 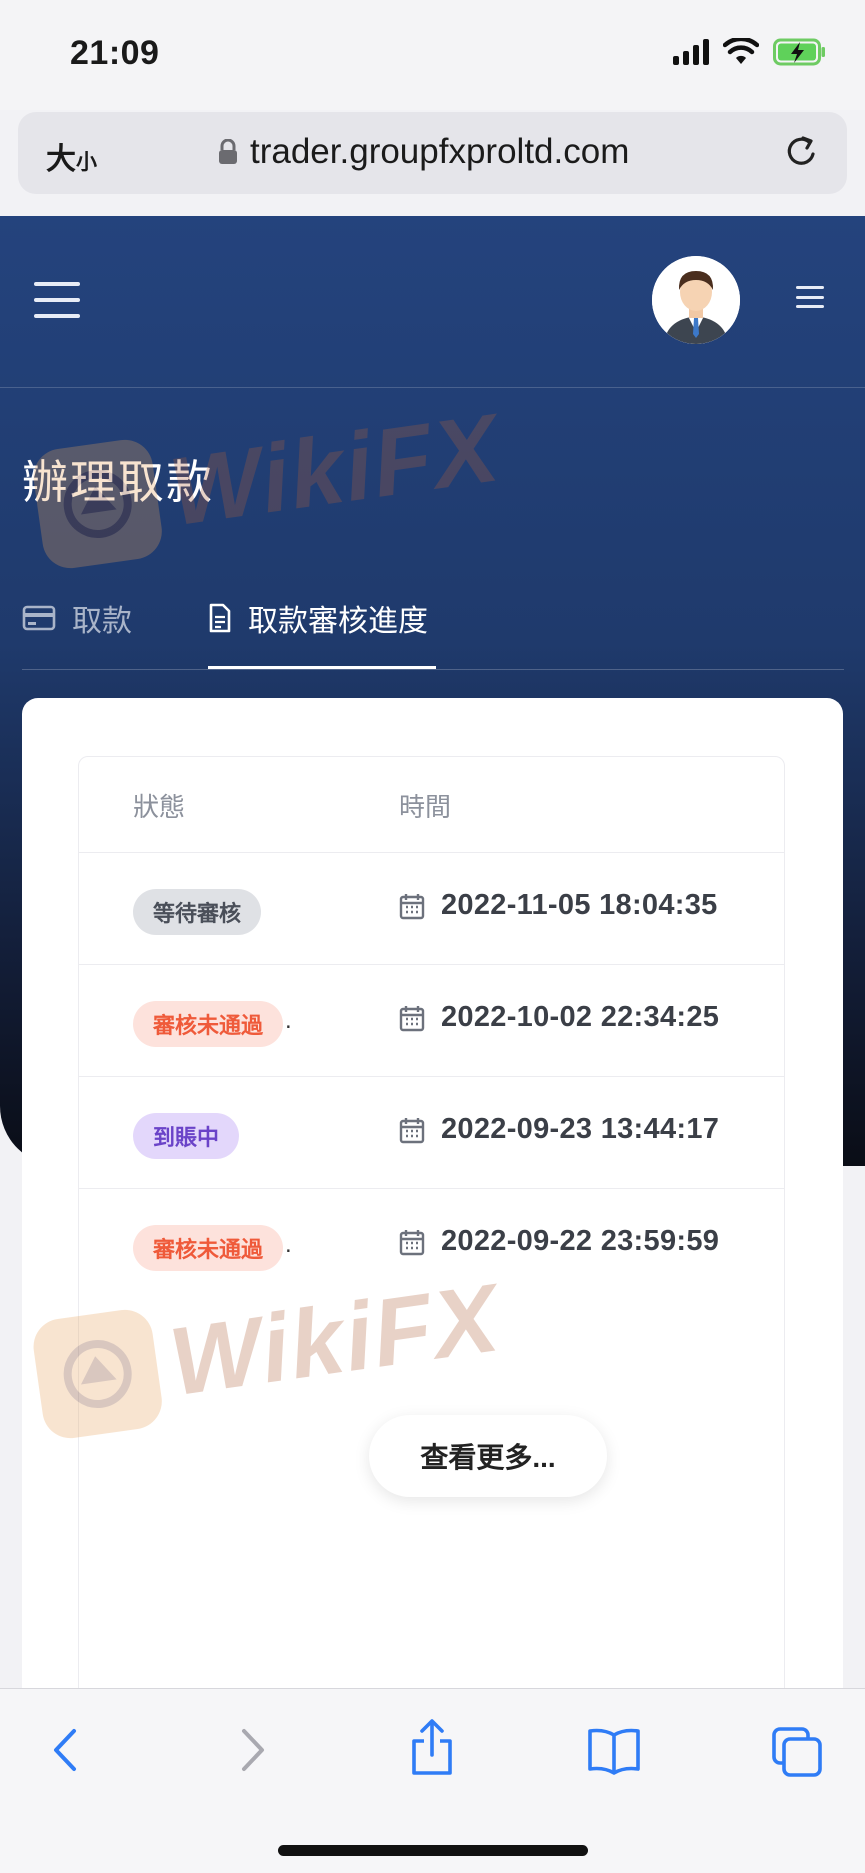 What do you see at coordinates (433, 1850) in the screenshot?
I see `home-indicator` at bounding box center [433, 1850].